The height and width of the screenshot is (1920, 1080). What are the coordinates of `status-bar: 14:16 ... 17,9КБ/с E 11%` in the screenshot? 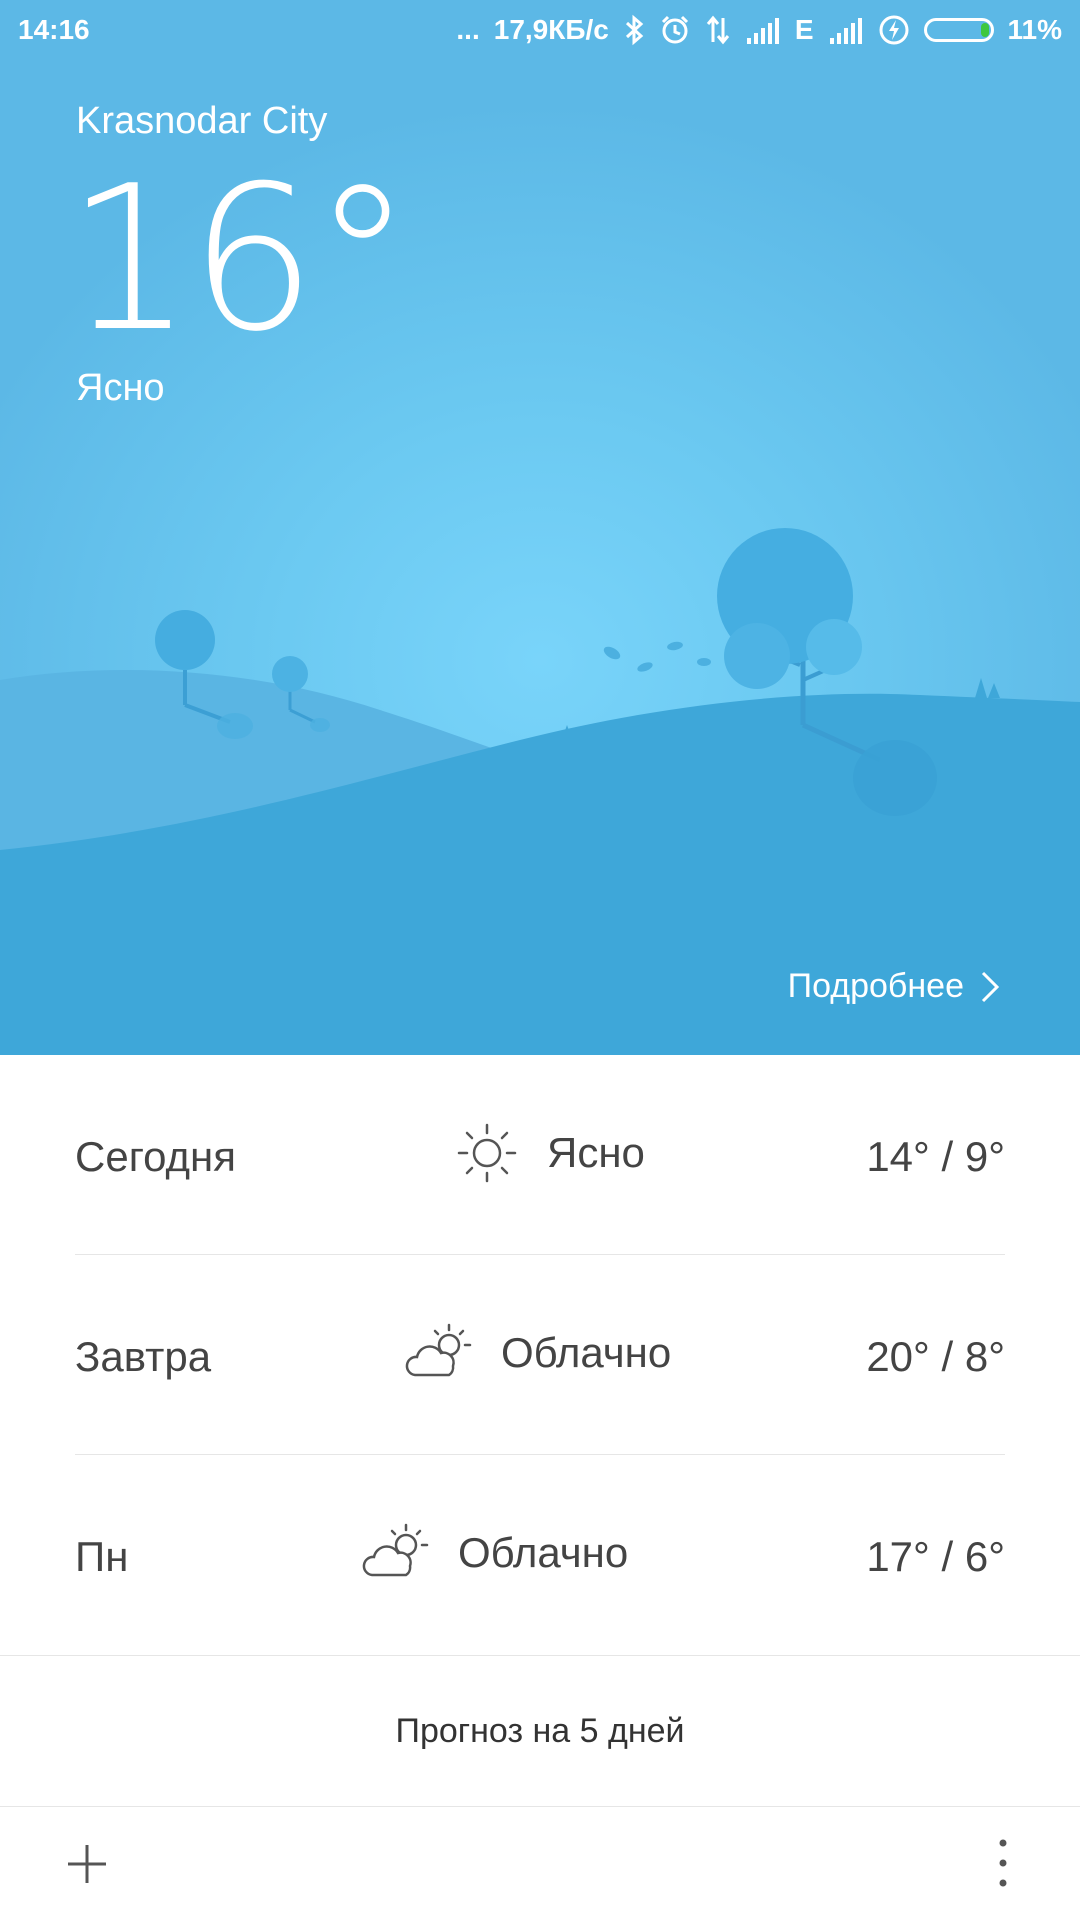 It's located at (540, 31).